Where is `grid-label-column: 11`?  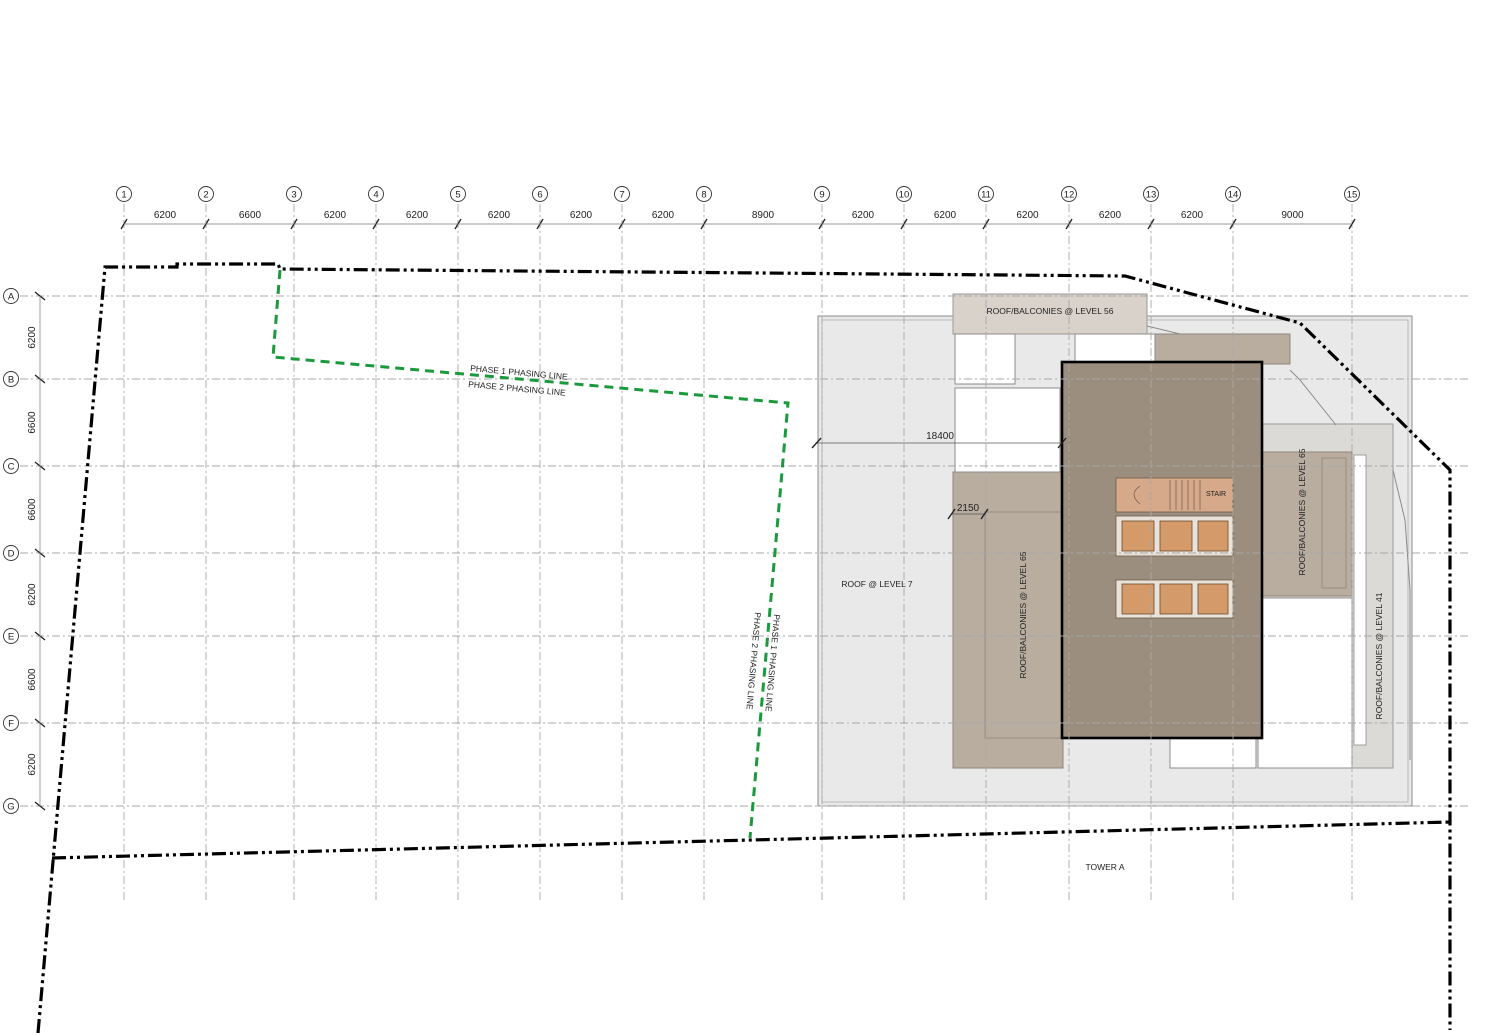 grid-label-column: 11 is located at coordinates (986, 195).